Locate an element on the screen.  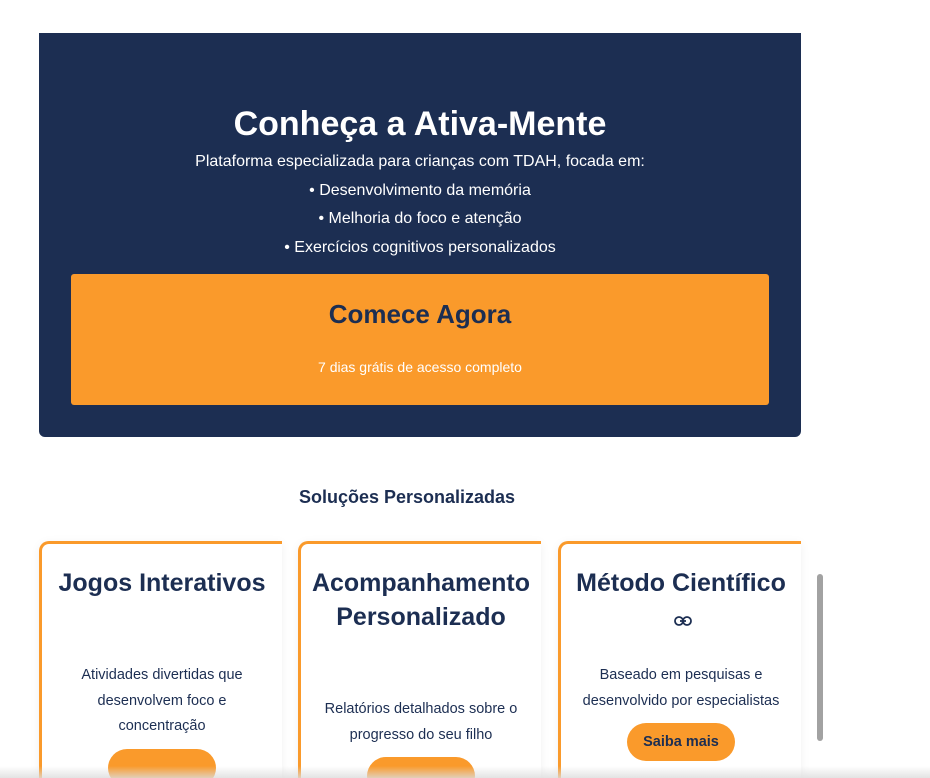
bottom-edge is located at coordinates (465, 772).